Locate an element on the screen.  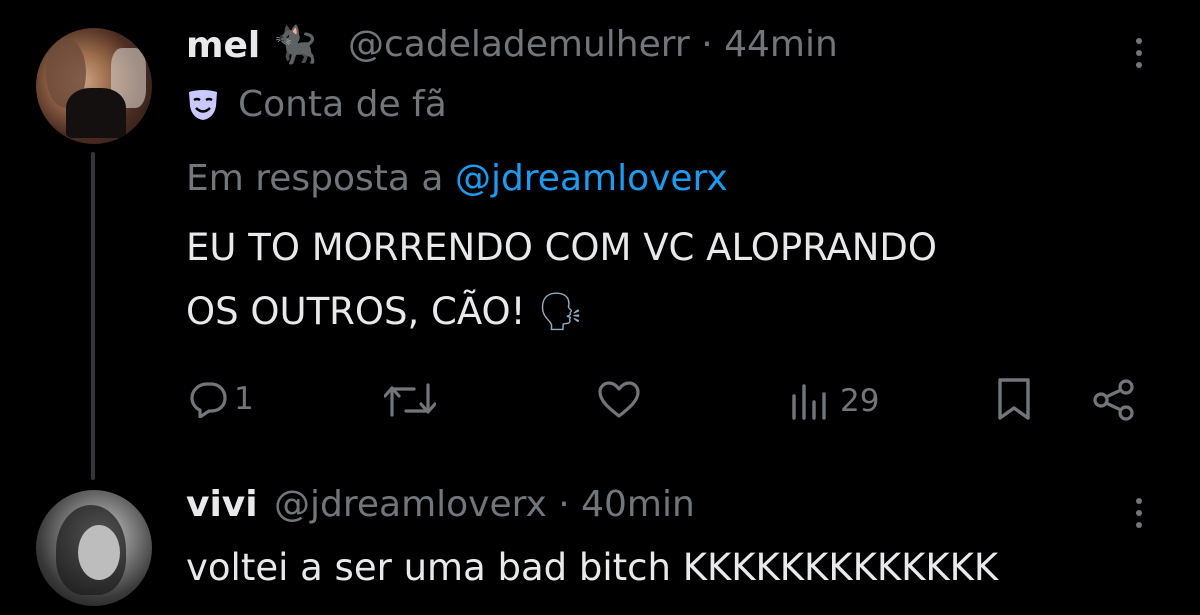
reply-icon is located at coordinates (208, 400).